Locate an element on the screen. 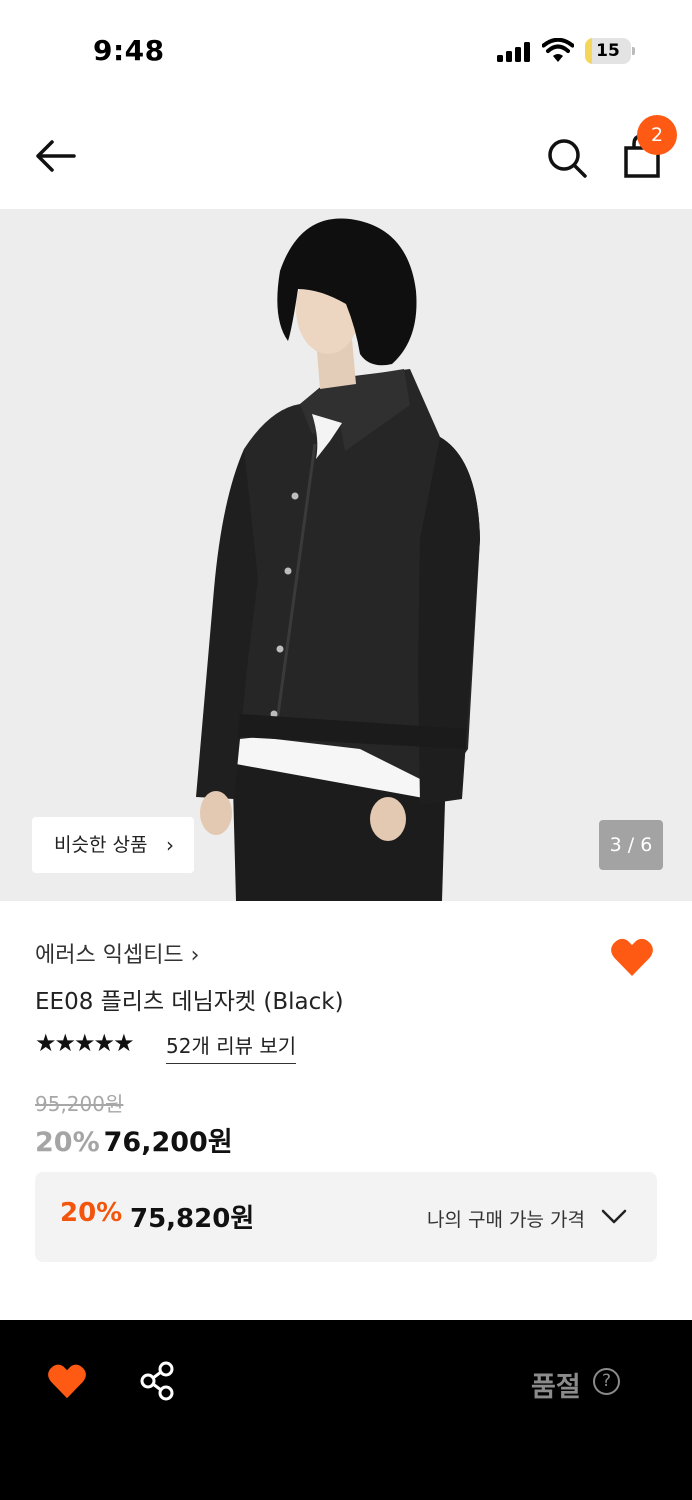  battery-level: 15 is located at coordinates (608, 51).